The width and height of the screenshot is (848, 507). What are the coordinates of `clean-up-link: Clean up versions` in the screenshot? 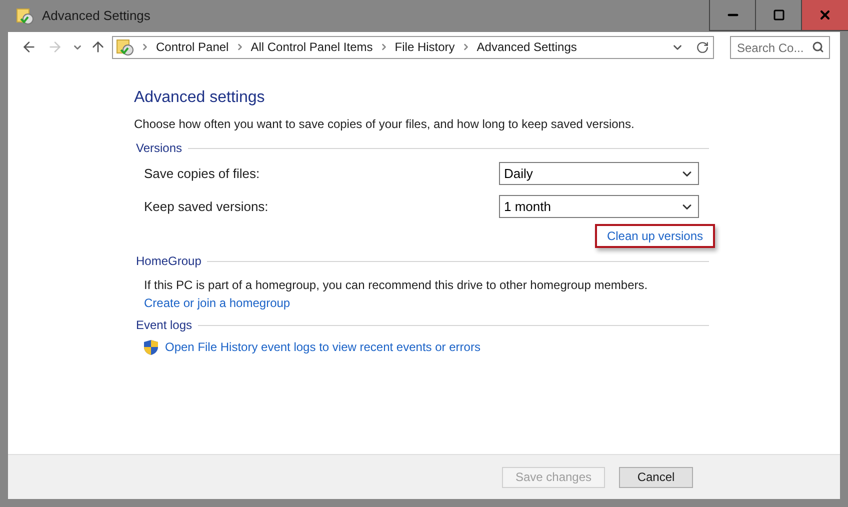 It's located at (654, 236).